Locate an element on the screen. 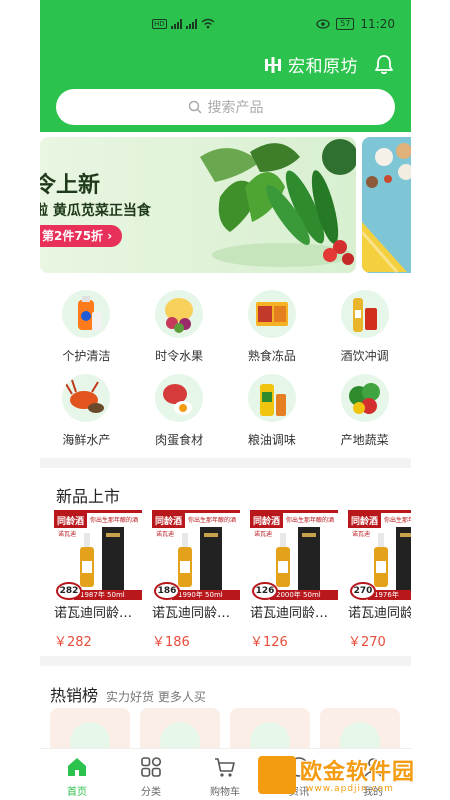 The width and height of the screenshot is (450, 800). category-vegetables: 产地蔬菜 is located at coordinates (364, 413).